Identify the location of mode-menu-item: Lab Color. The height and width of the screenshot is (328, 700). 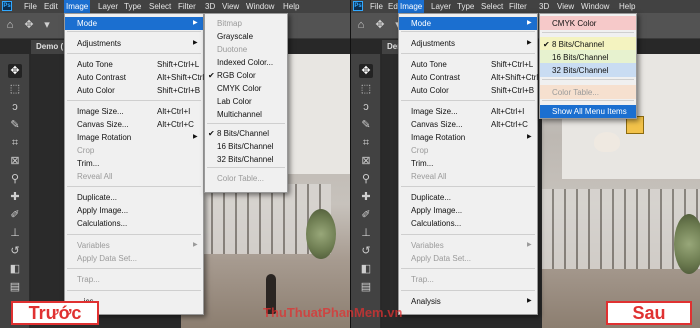
(246, 101).